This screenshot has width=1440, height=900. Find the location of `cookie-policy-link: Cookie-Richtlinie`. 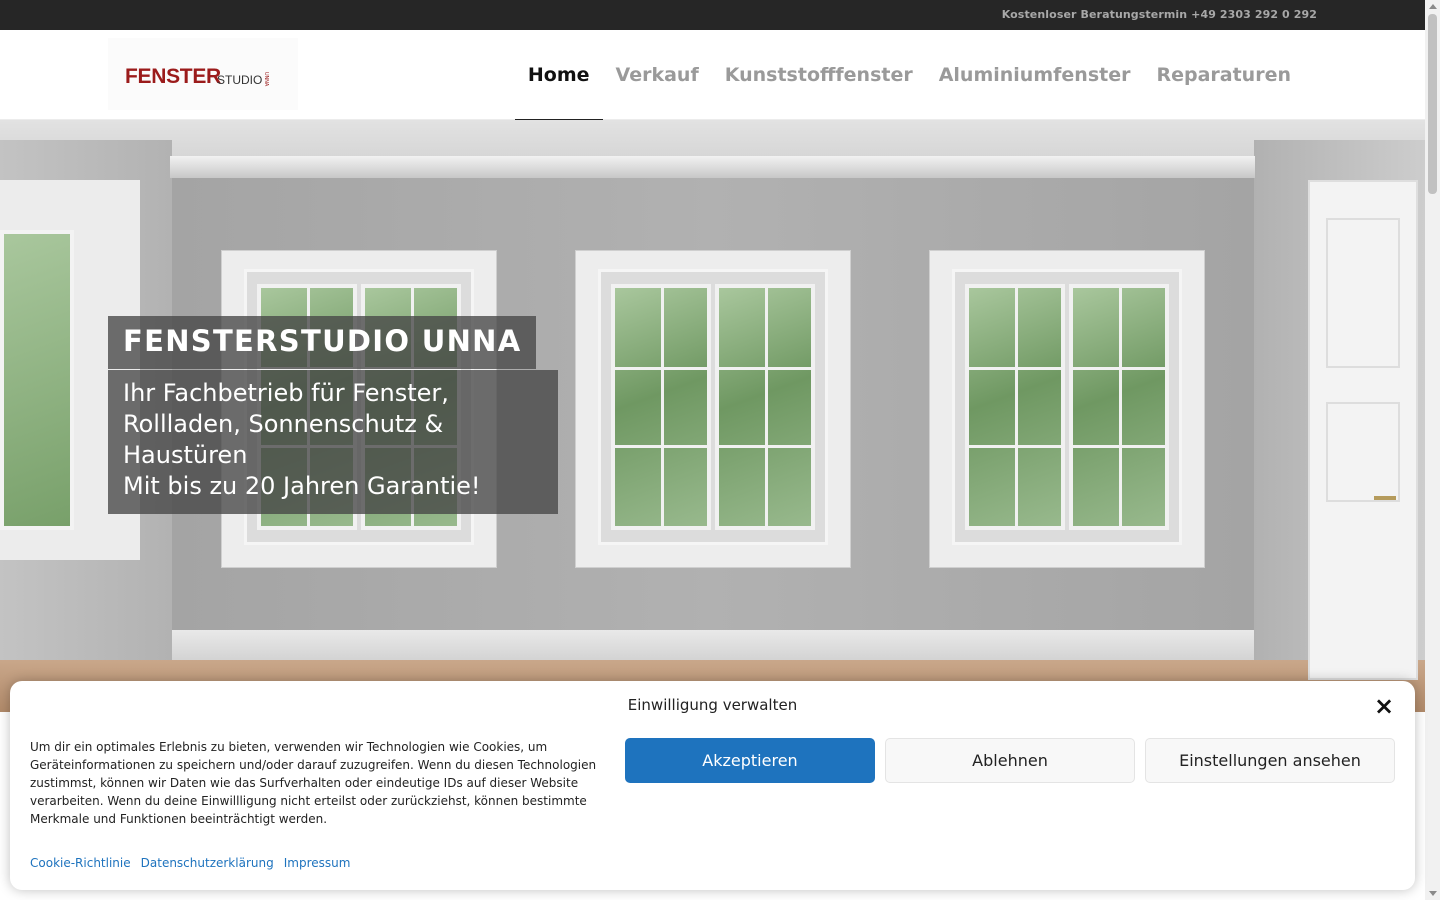

cookie-policy-link: Cookie-Richtlinie is located at coordinates (80, 863).